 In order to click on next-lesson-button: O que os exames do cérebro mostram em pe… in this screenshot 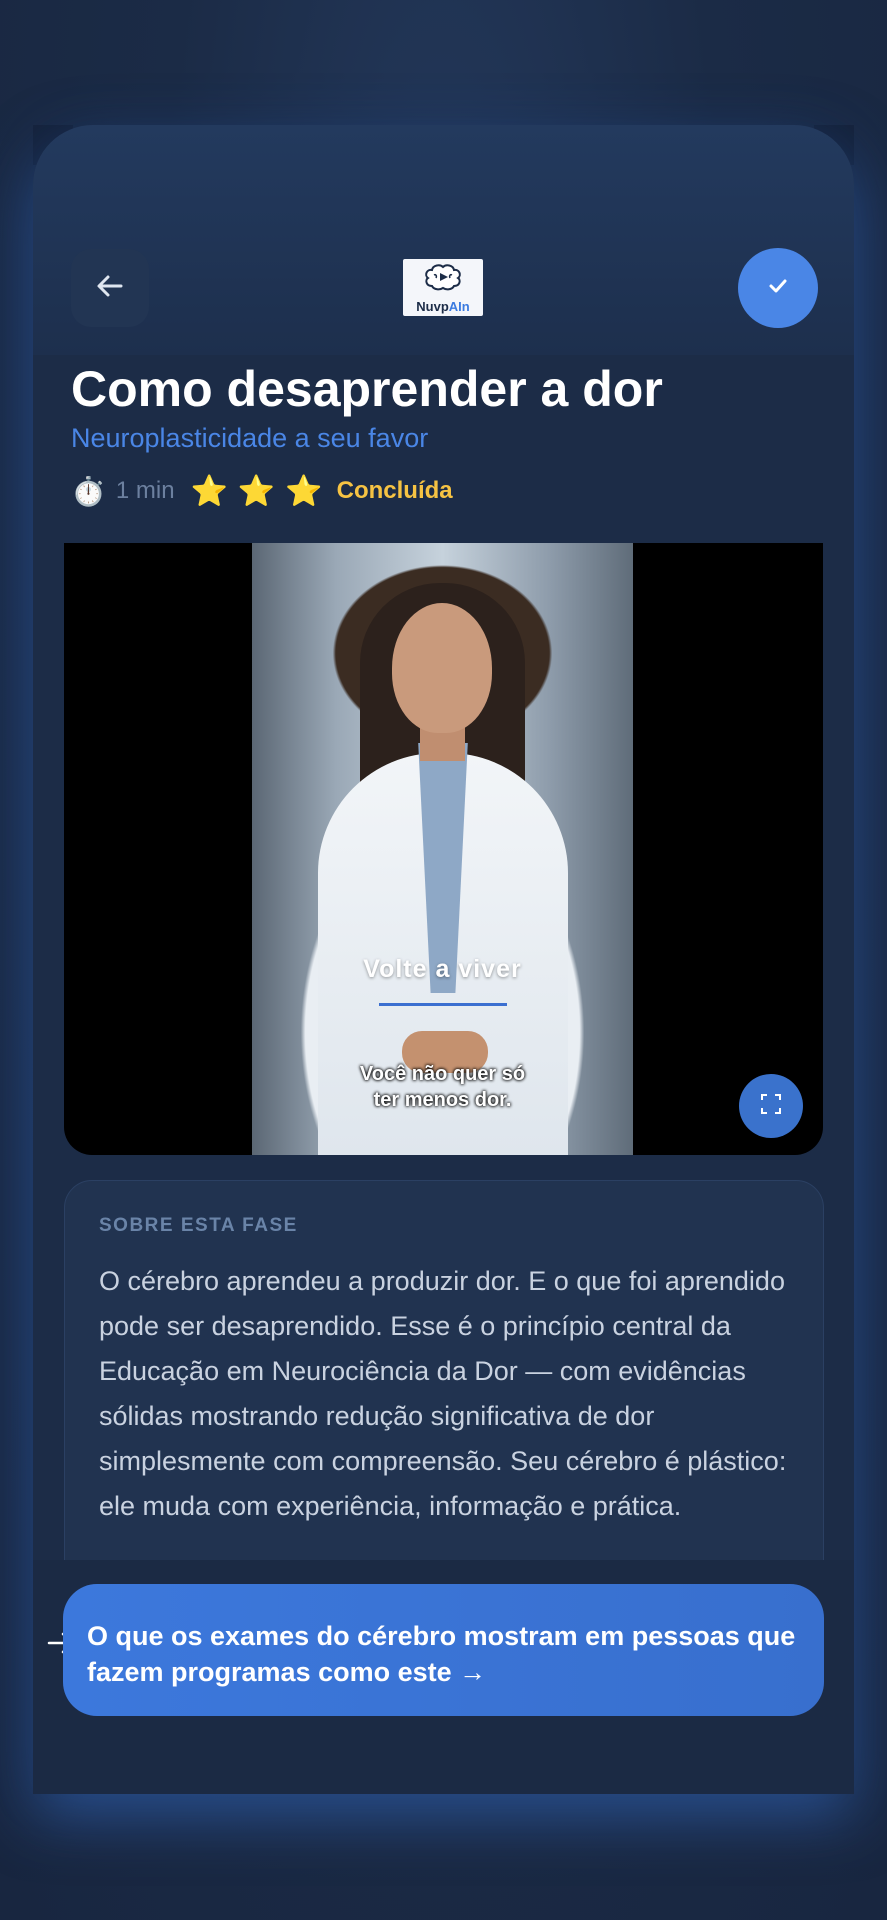, I will do `click(443, 1650)`.